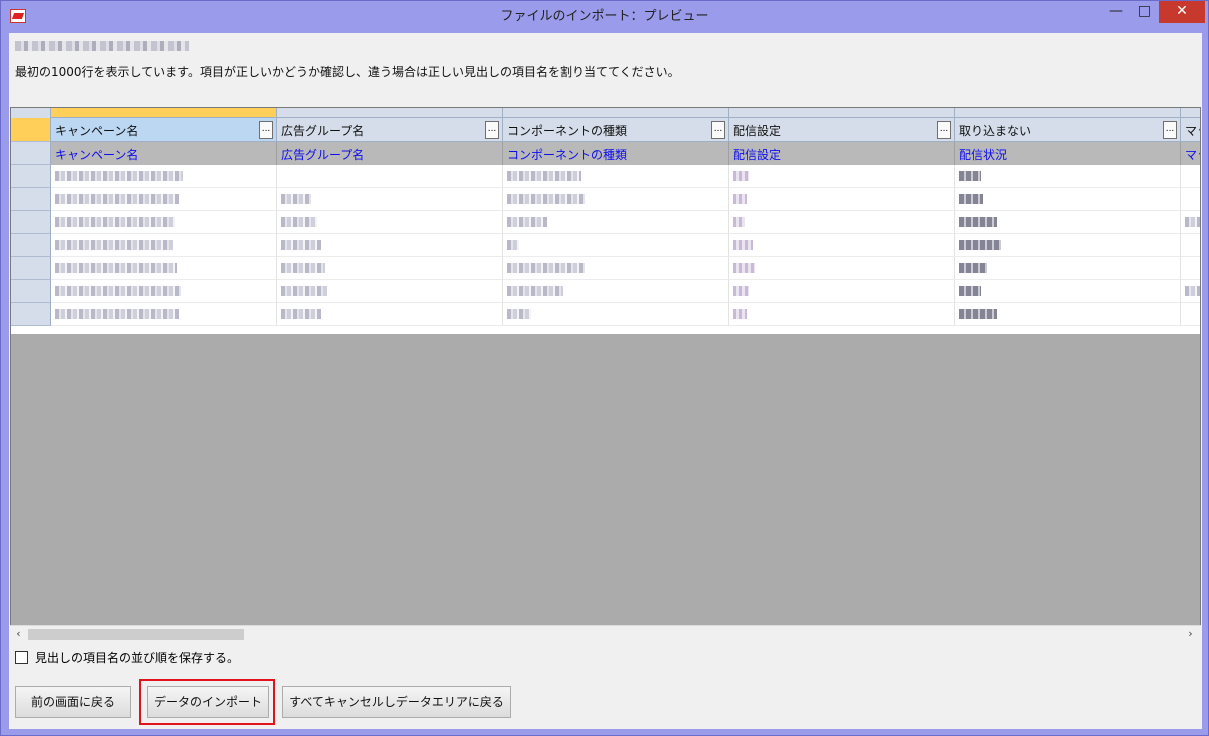 The height and width of the screenshot is (736, 1209). I want to click on source-header-cell: マッ, so click(1190, 153).